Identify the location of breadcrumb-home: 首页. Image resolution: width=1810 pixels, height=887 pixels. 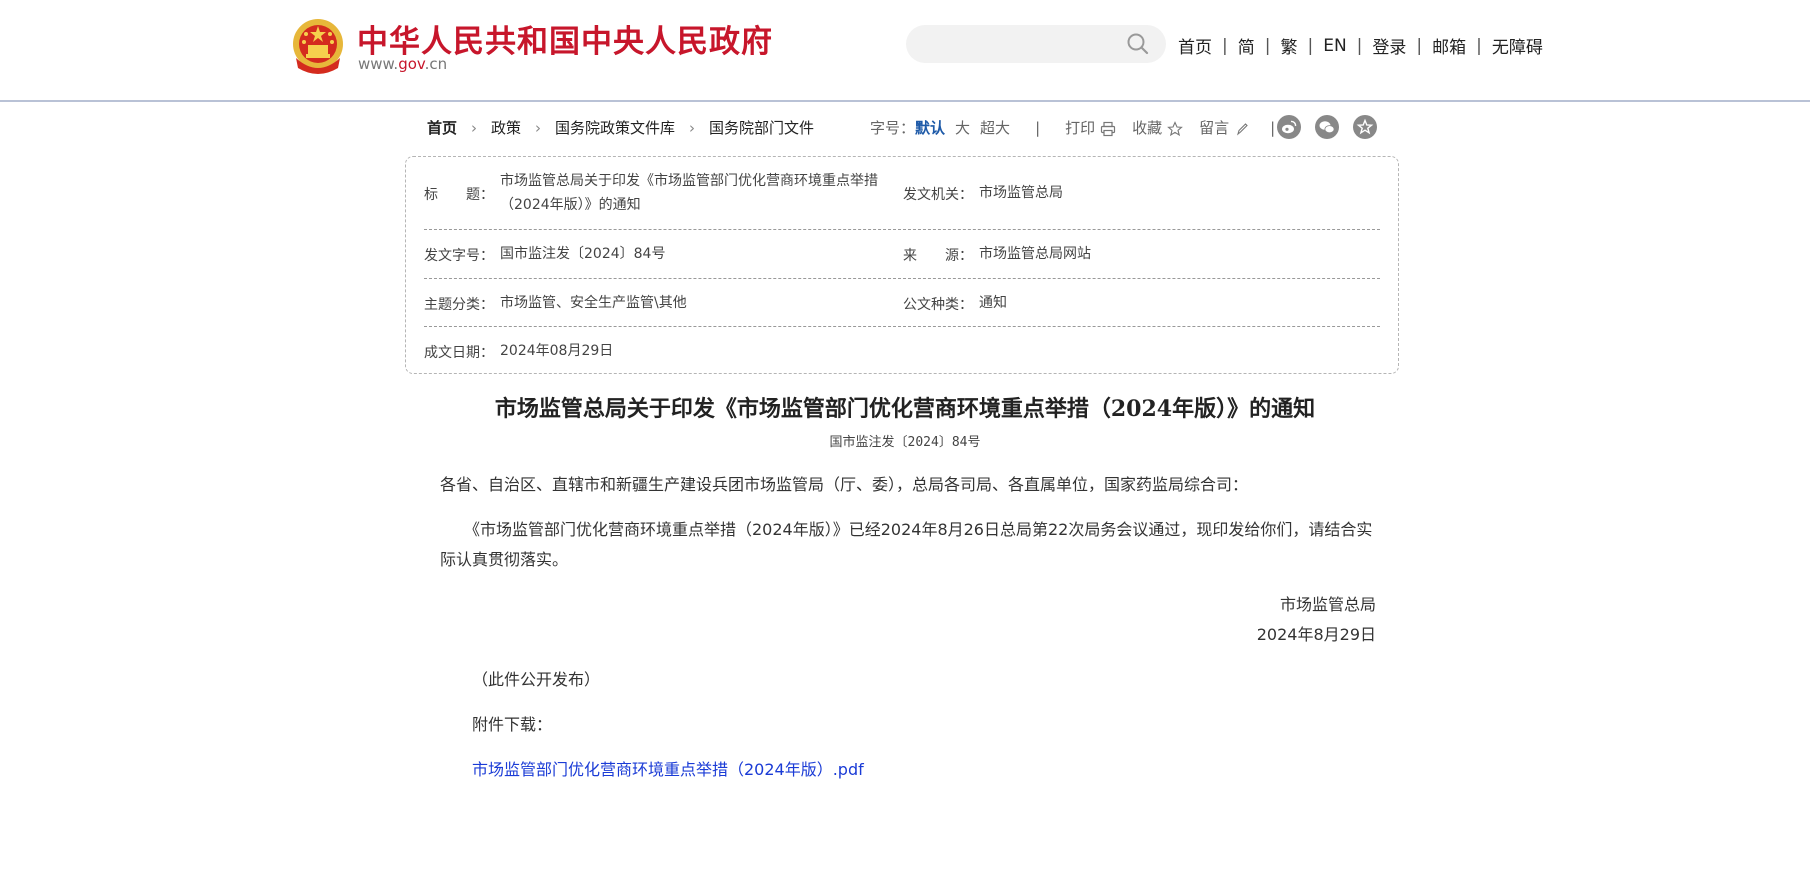
(442, 127).